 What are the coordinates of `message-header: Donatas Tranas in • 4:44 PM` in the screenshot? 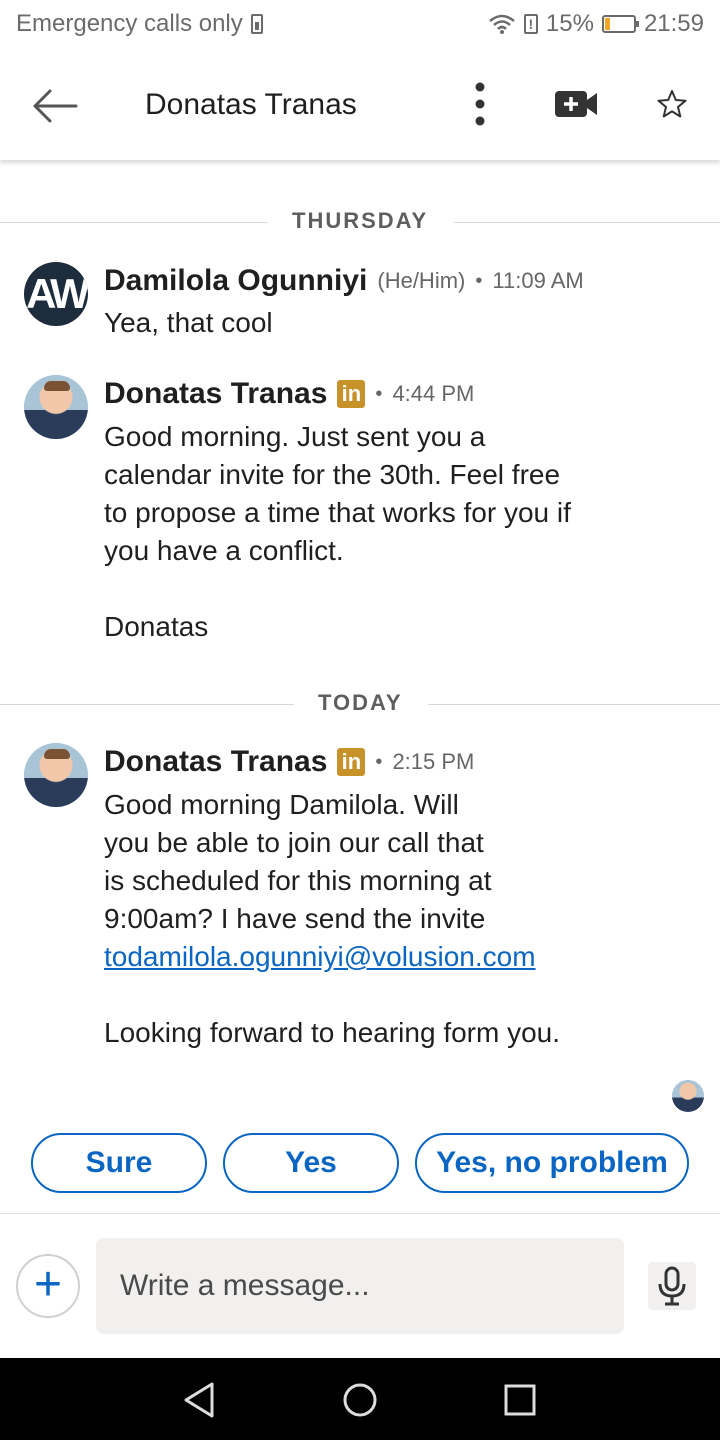 It's located at (289, 394).